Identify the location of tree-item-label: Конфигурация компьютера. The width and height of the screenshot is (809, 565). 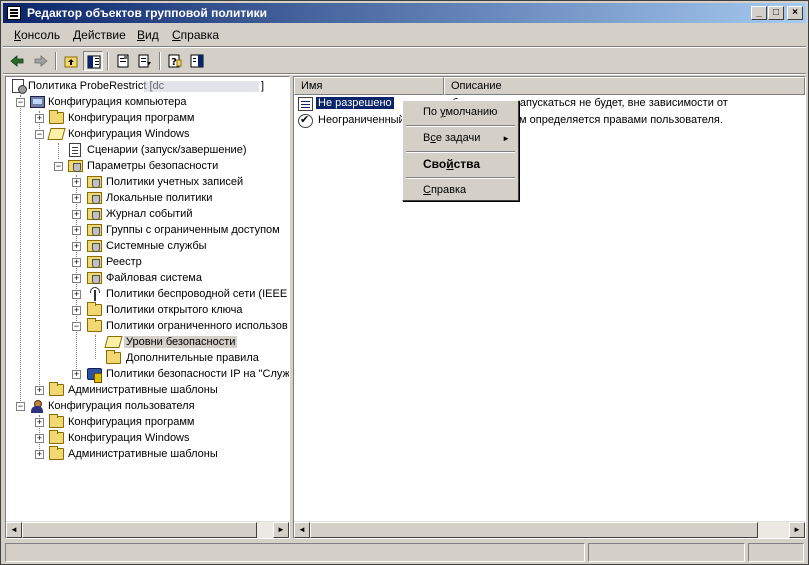
(117, 102).